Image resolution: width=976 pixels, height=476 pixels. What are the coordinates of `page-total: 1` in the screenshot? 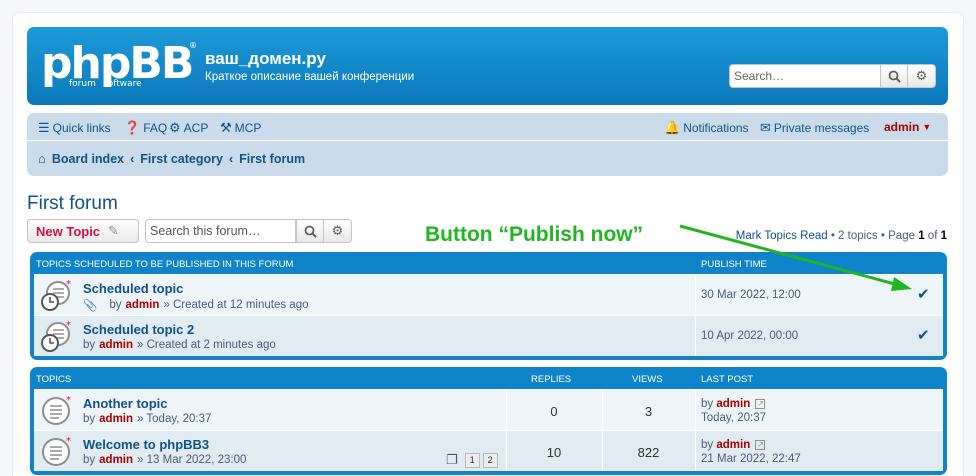 It's located at (943, 236).